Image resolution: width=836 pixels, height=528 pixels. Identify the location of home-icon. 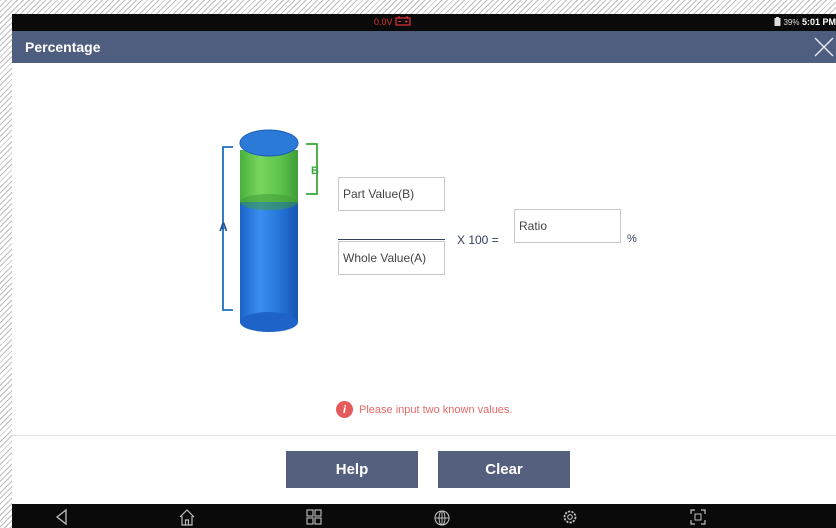
(187, 517).